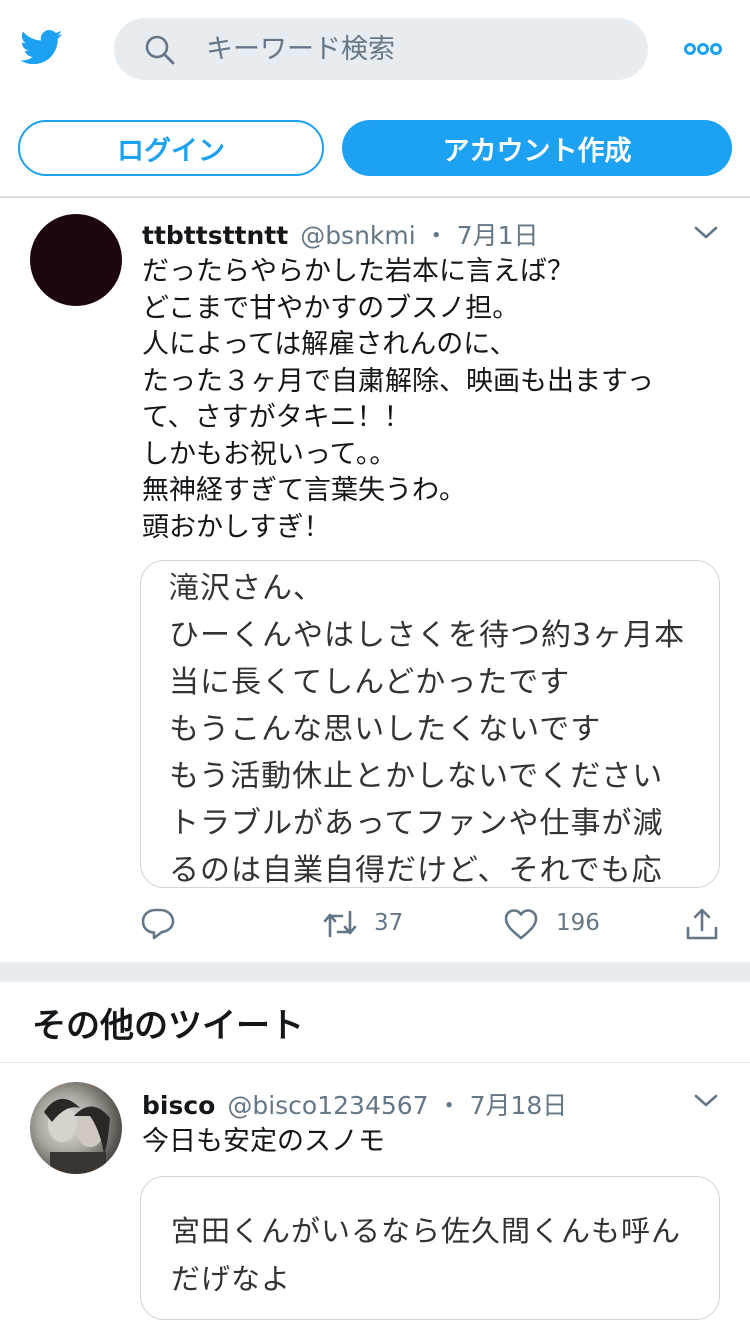 The image size is (750, 1334). I want to click on retweet-count: 37, so click(389, 923).